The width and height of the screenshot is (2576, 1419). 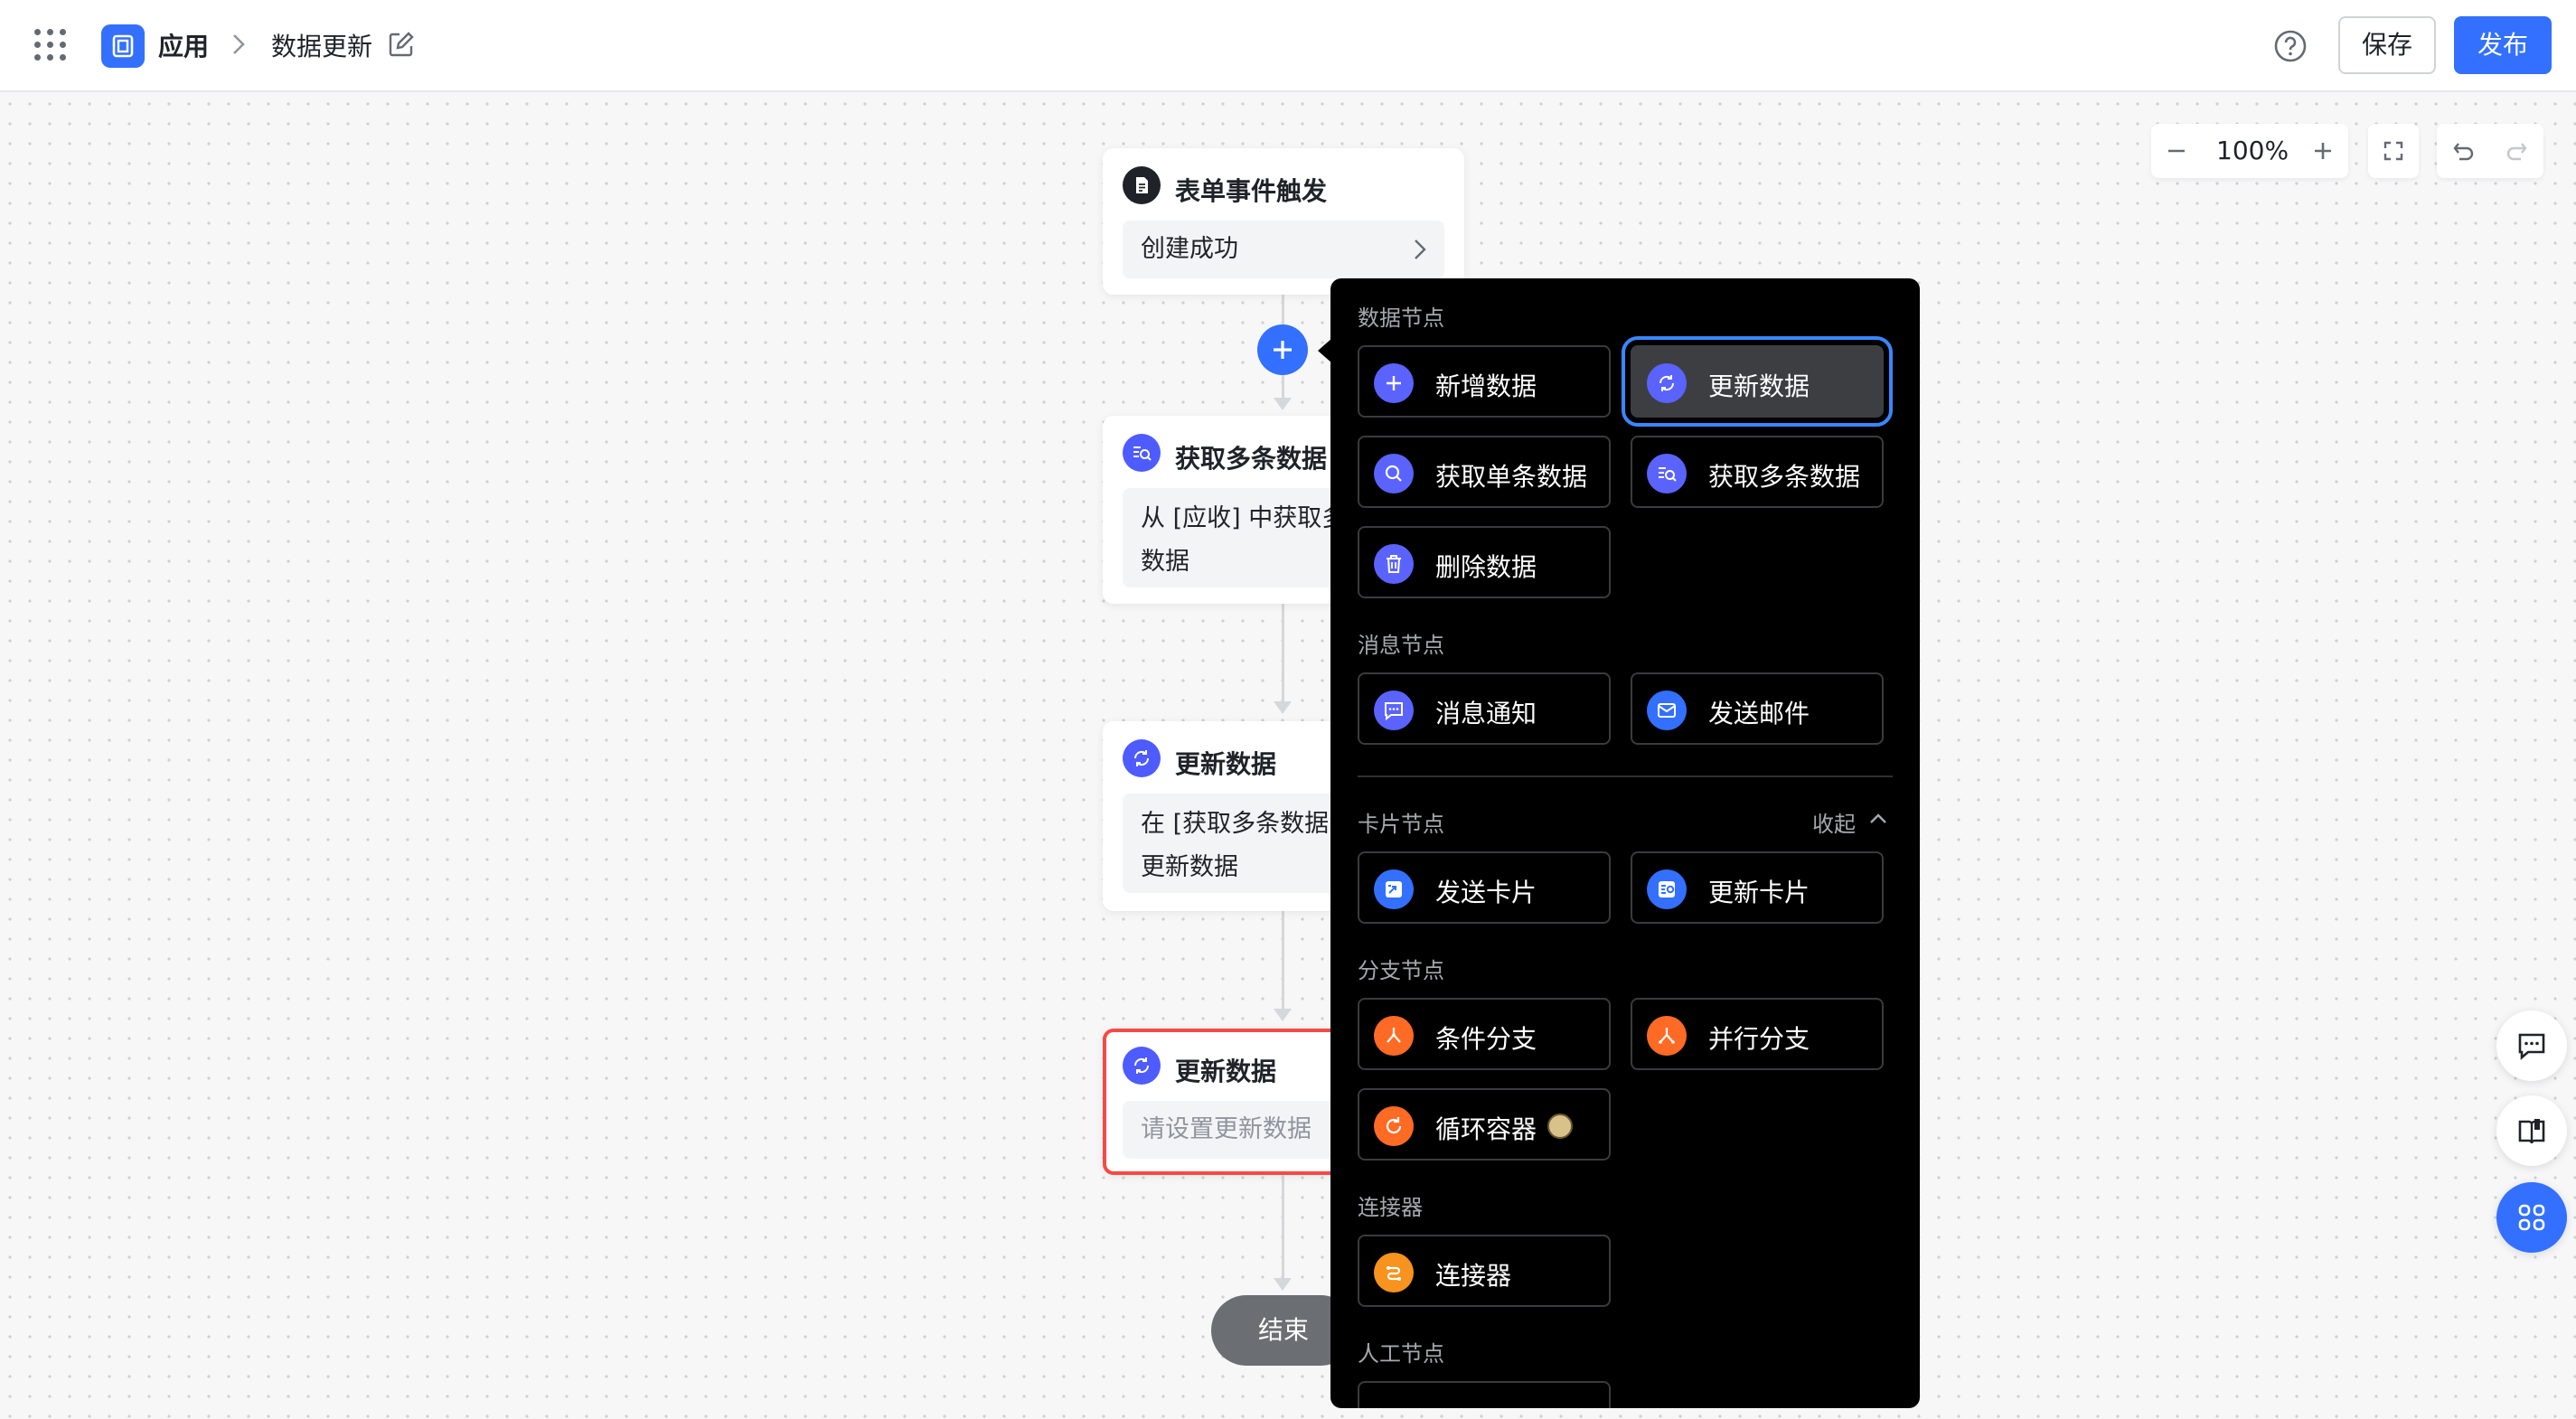 What do you see at coordinates (1394, 1126) in the screenshot?
I see `loop-icon` at bounding box center [1394, 1126].